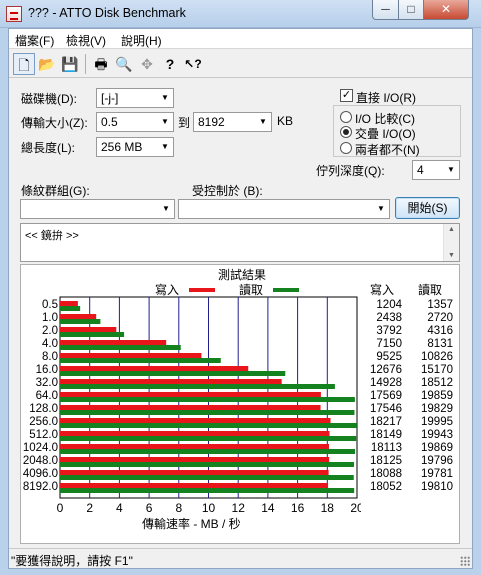  What do you see at coordinates (382, 290) in the screenshot?
I see `write-column-header: 寫入` at bounding box center [382, 290].